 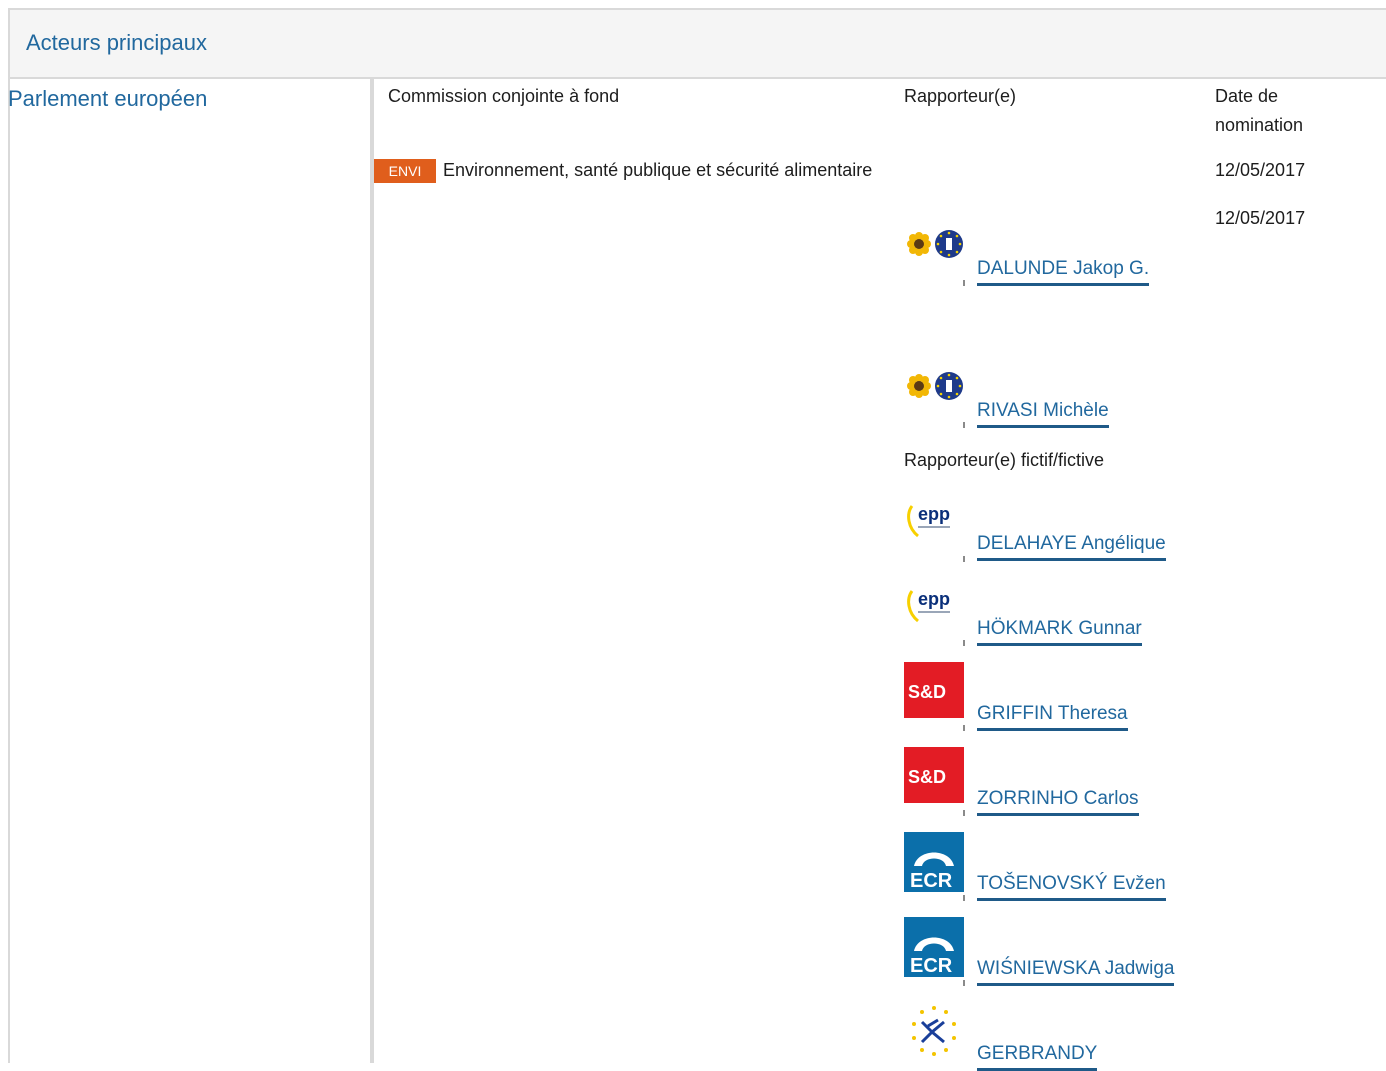 I want to click on committee-column-header: Commission conjointe à fond, so click(x=504, y=96).